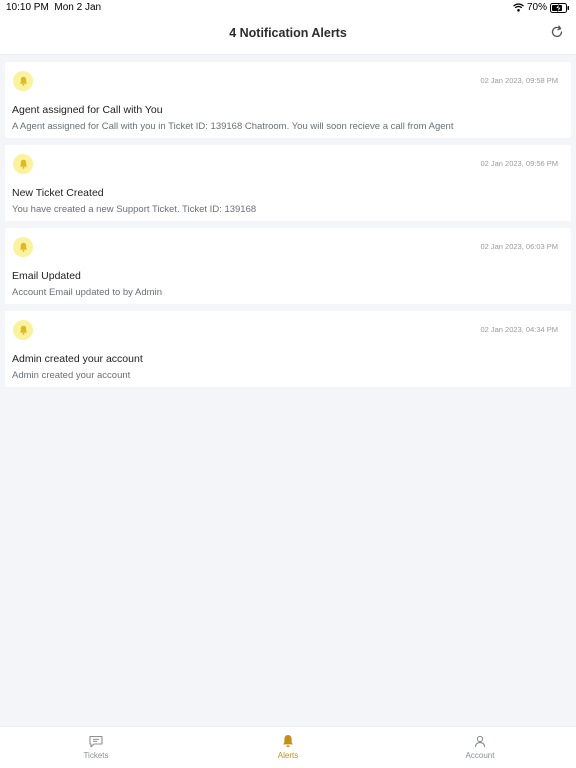 This screenshot has width=576, height=768. I want to click on nav-label: Tickets, so click(96, 755).